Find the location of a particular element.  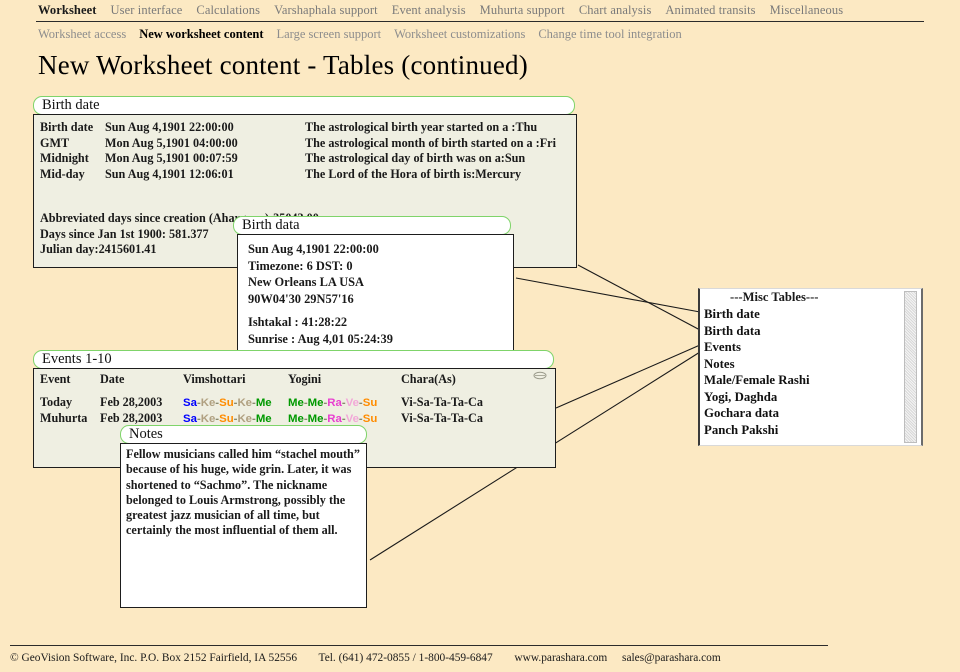

nav-primary-item-3: Varshaphala support is located at coordinates (326, 10).